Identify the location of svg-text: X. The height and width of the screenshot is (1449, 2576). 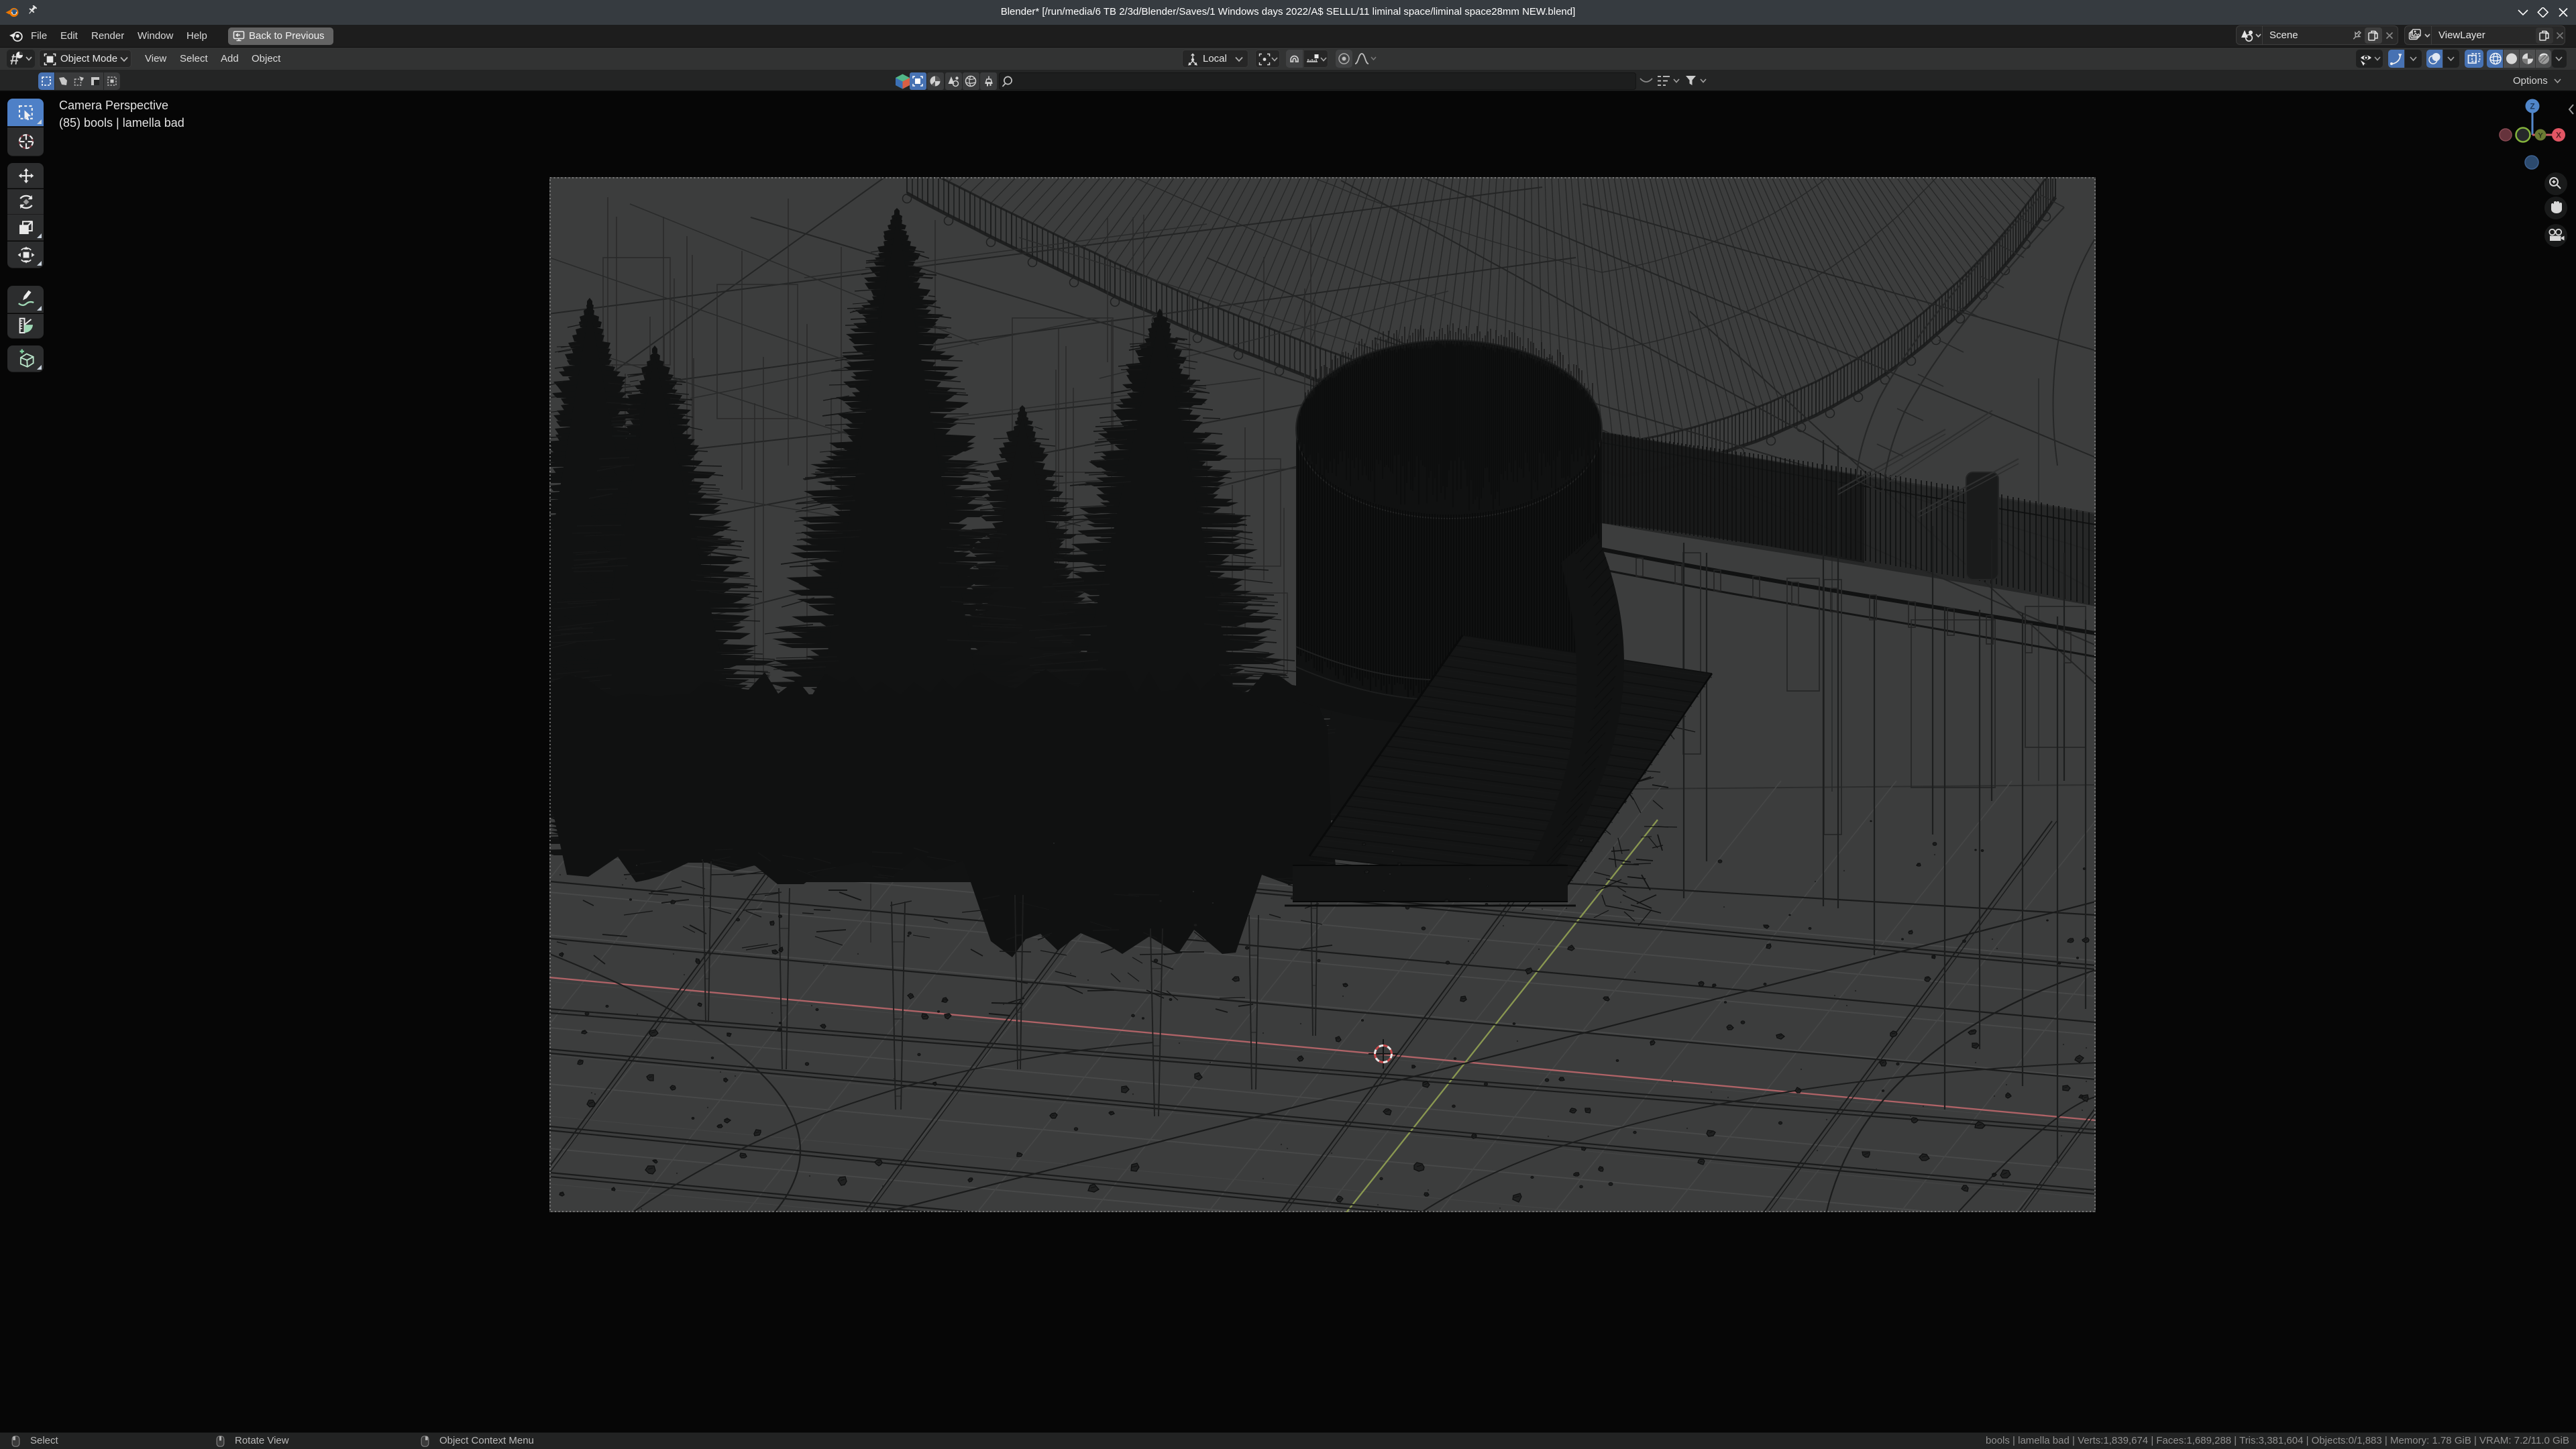
(2558, 135).